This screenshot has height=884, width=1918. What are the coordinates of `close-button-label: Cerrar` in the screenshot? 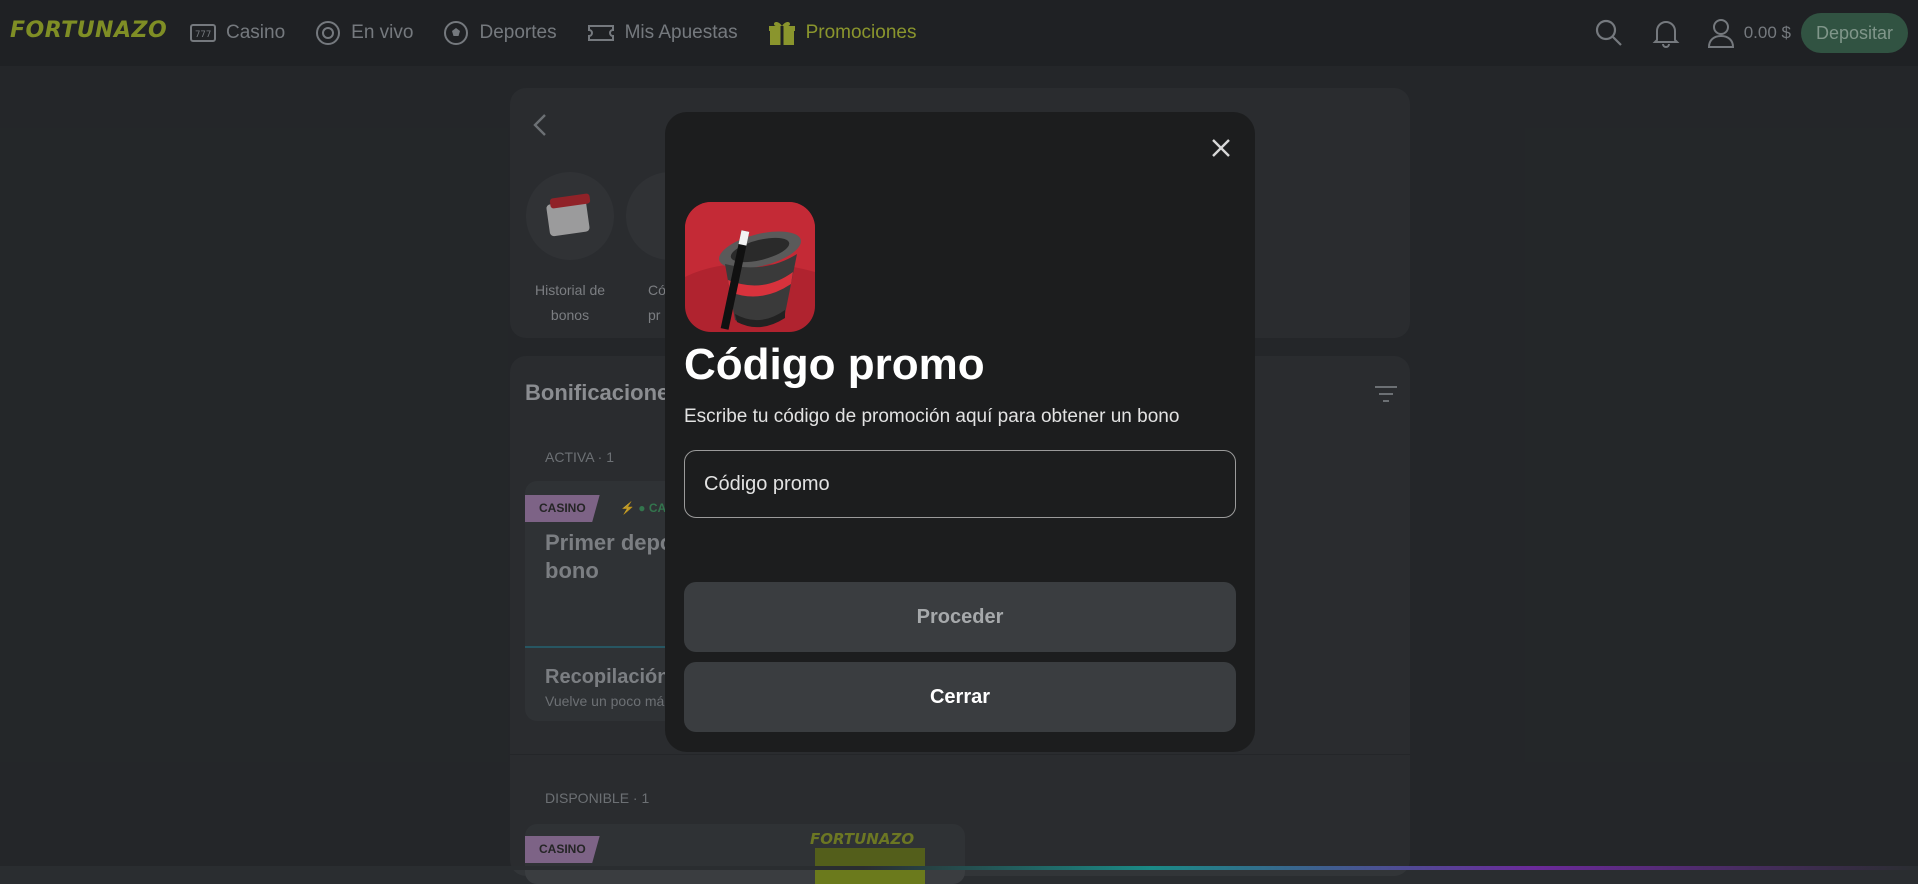 It's located at (960, 696).